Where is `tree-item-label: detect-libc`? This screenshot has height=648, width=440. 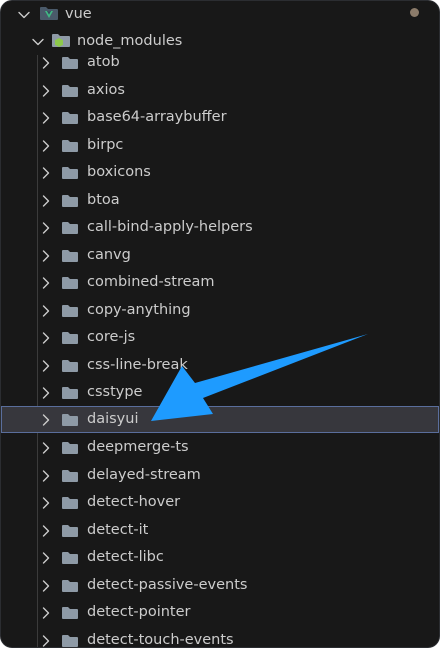 tree-item-label: detect-libc is located at coordinates (125, 557).